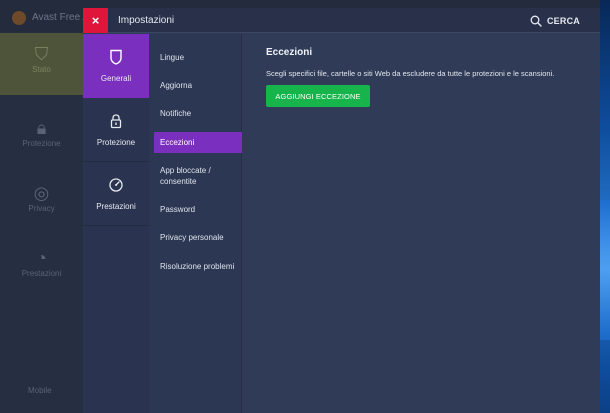  Describe the element at coordinates (116, 130) in the screenshot. I see `category-protezione: Protezione` at that location.